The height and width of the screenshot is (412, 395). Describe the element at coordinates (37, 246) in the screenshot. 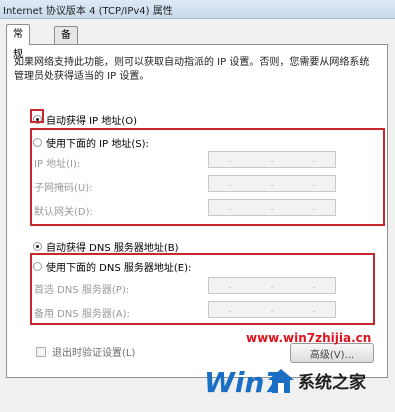

I see `auto-dns-radio` at that location.